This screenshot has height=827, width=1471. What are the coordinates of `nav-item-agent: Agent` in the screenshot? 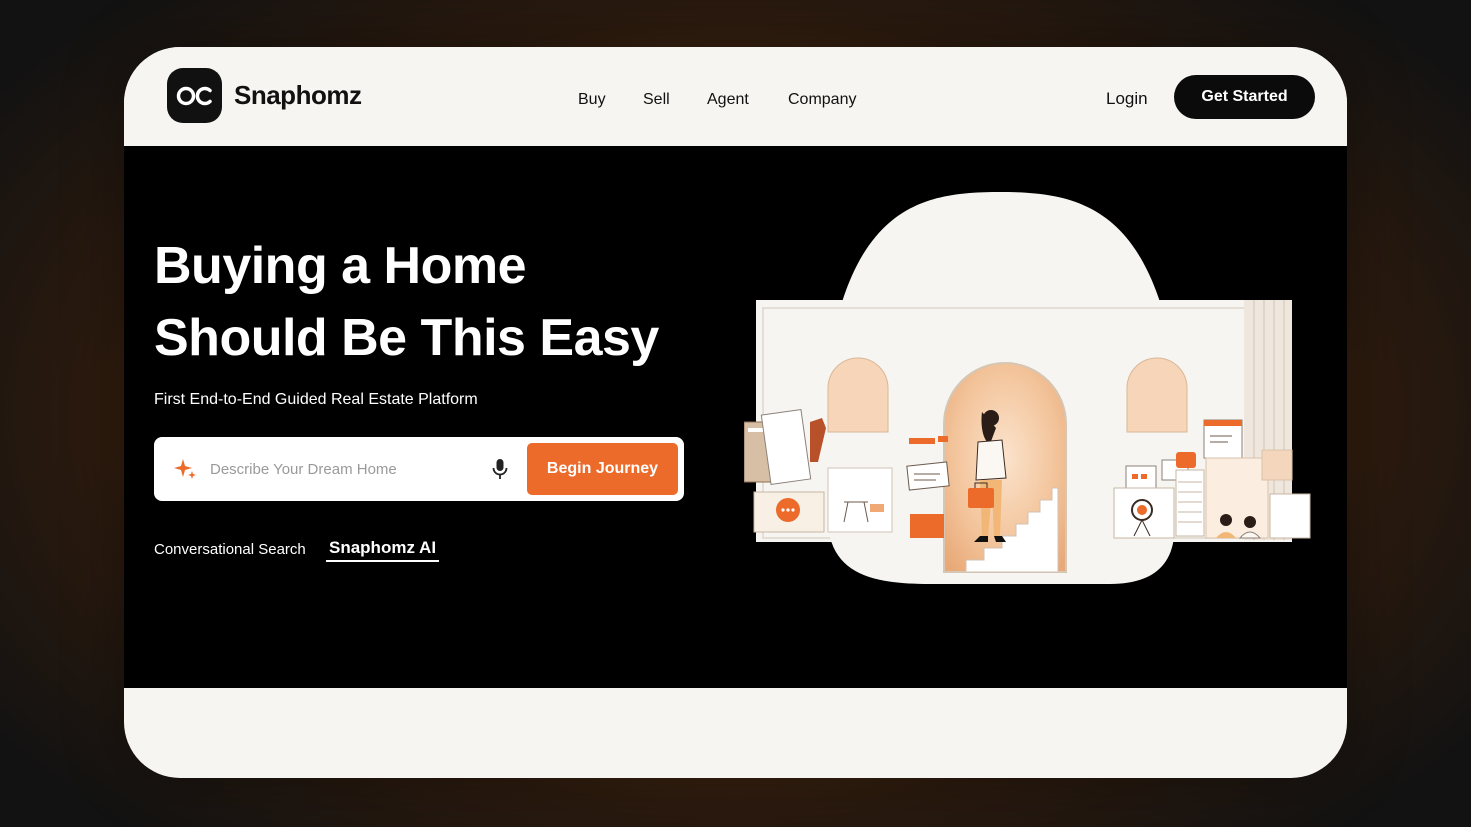 It's located at (728, 100).